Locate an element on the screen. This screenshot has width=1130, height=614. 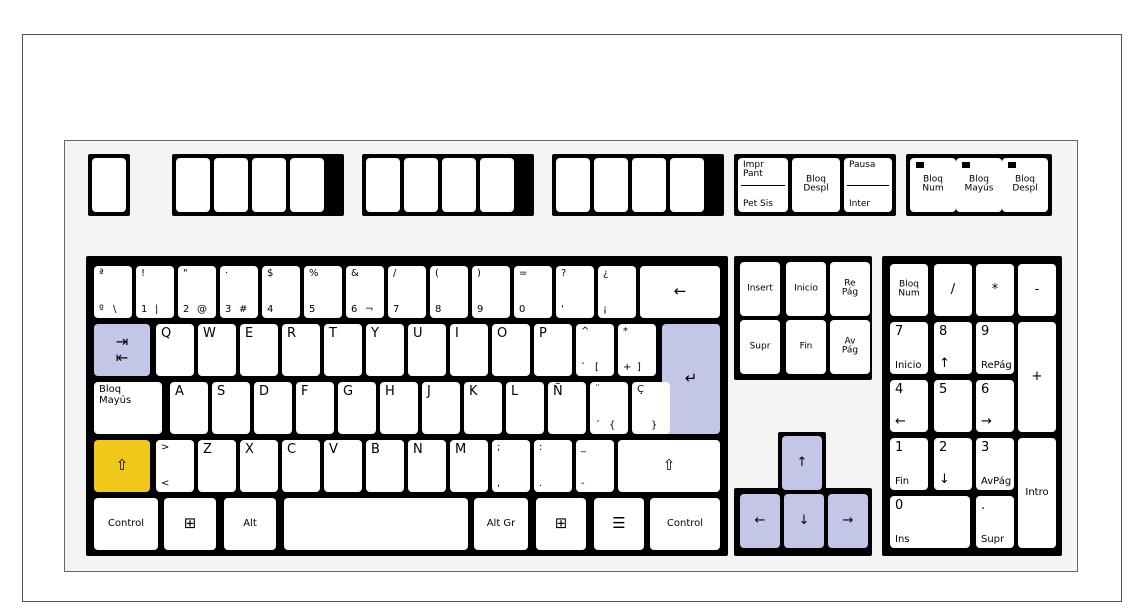
numpad-5-key: 5 is located at coordinates (953, 406).